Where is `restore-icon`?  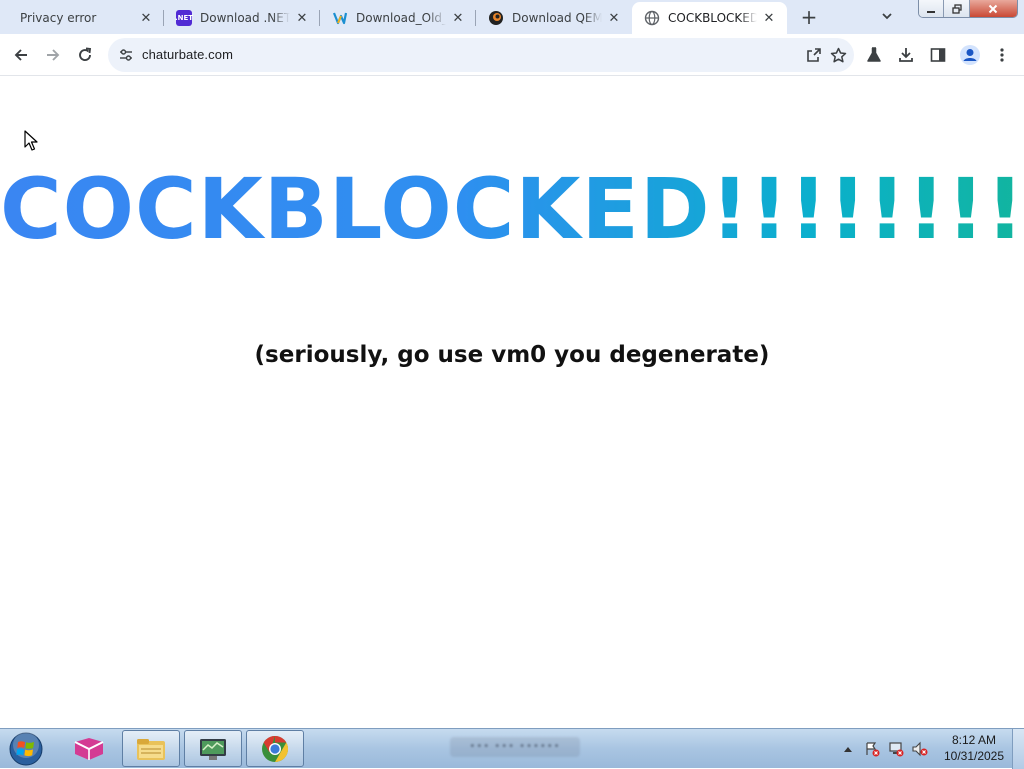 restore-icon is located at coordinates (957, 9).